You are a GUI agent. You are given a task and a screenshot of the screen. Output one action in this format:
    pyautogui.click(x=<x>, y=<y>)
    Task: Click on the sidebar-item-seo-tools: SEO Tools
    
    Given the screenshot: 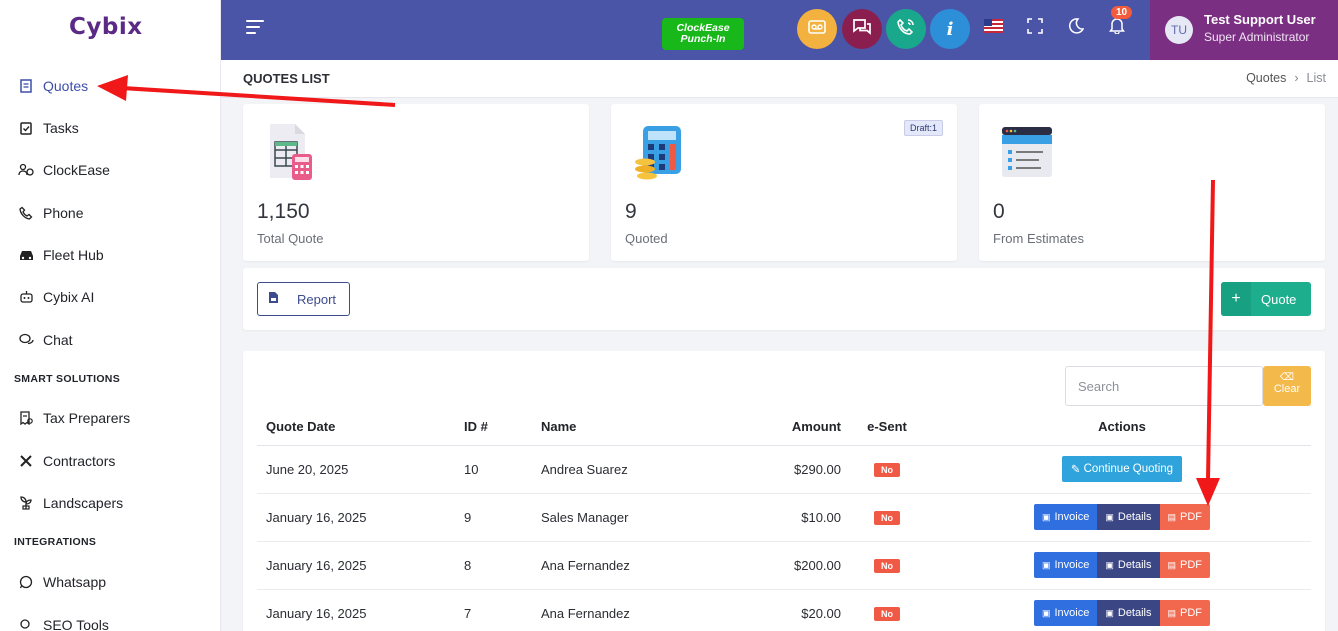 What is the action you would take?
    pyautogui.click(x=110, y=620)
    